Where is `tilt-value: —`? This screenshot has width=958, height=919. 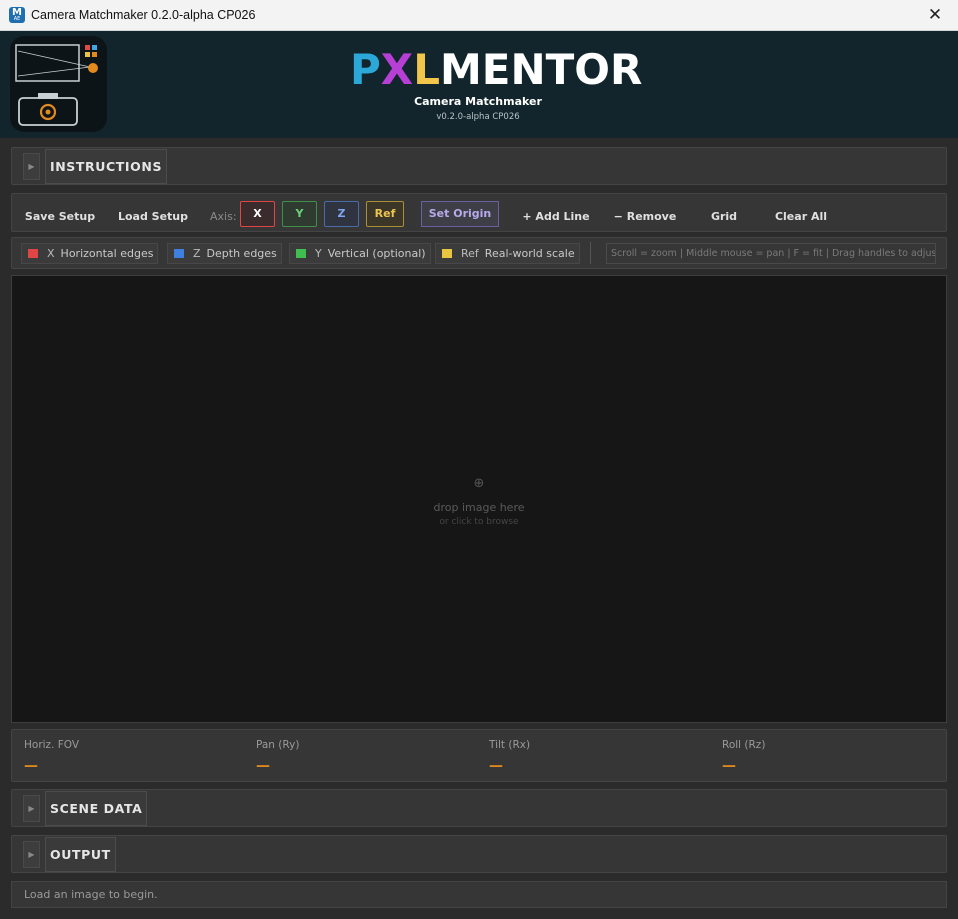
tilt-value: — is located at coordinates (496, 766).